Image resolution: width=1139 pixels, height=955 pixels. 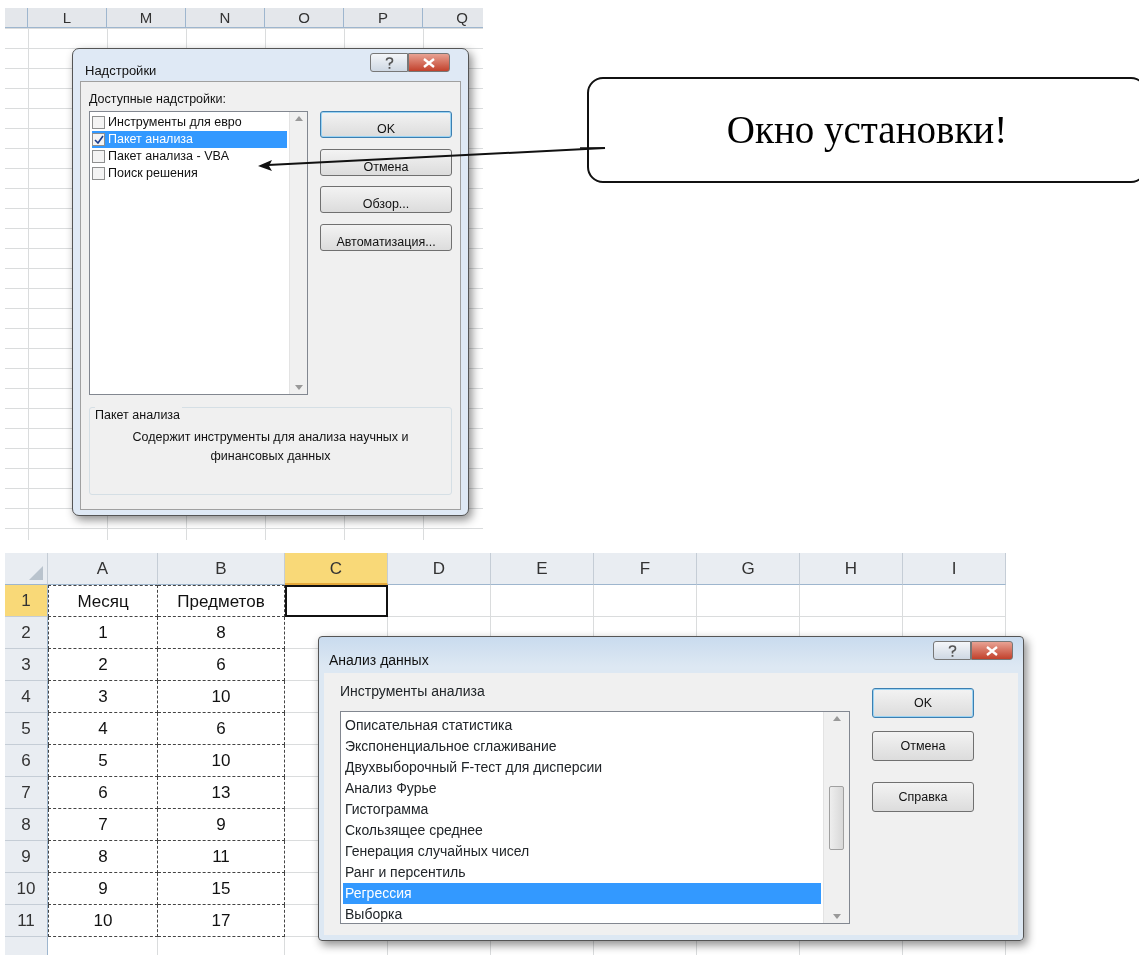 I want to click on dialog-title: Анализ данных, so click(x=379, y=660).